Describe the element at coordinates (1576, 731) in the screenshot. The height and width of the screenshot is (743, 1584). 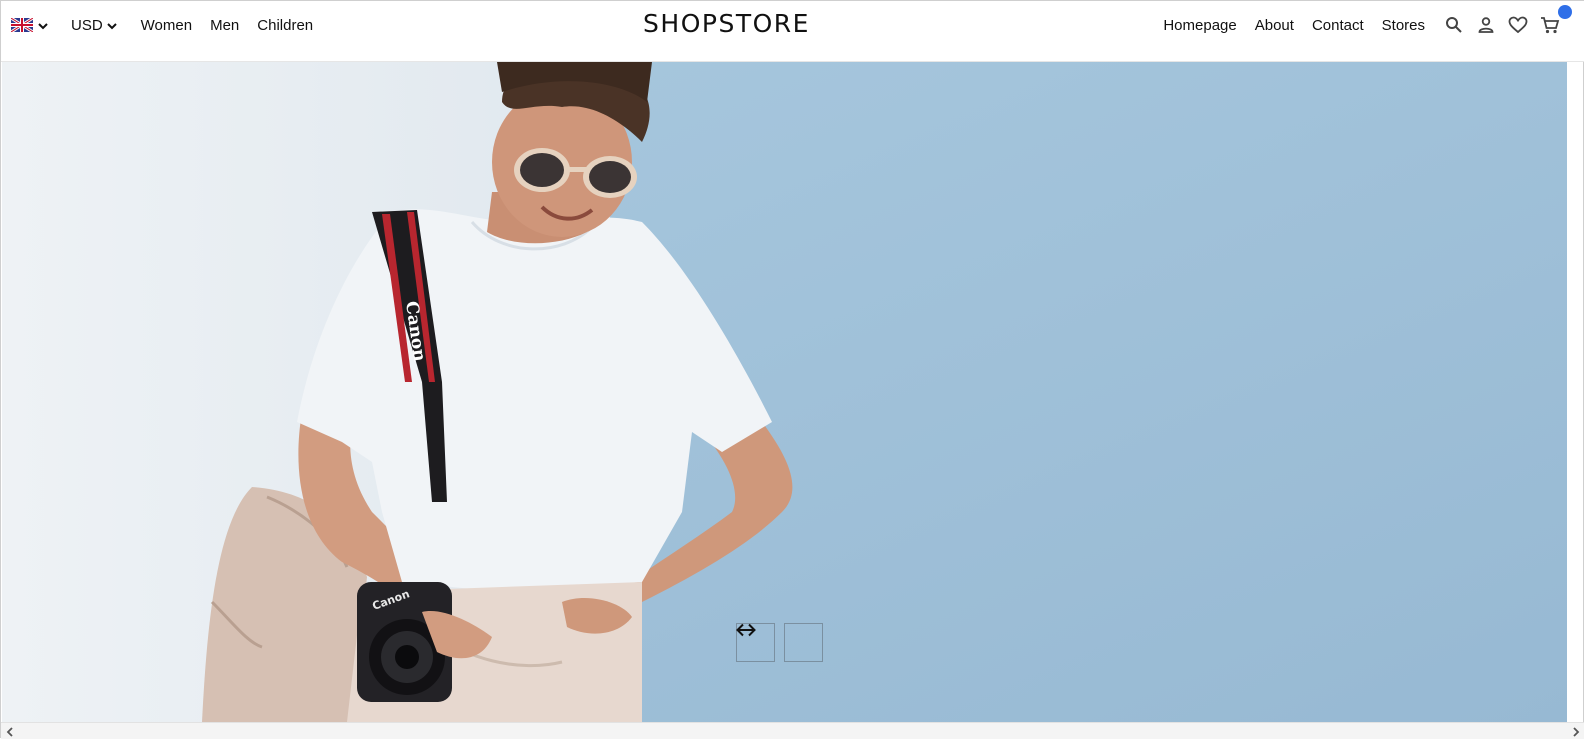
I see `scroll-right-icon` at that location.